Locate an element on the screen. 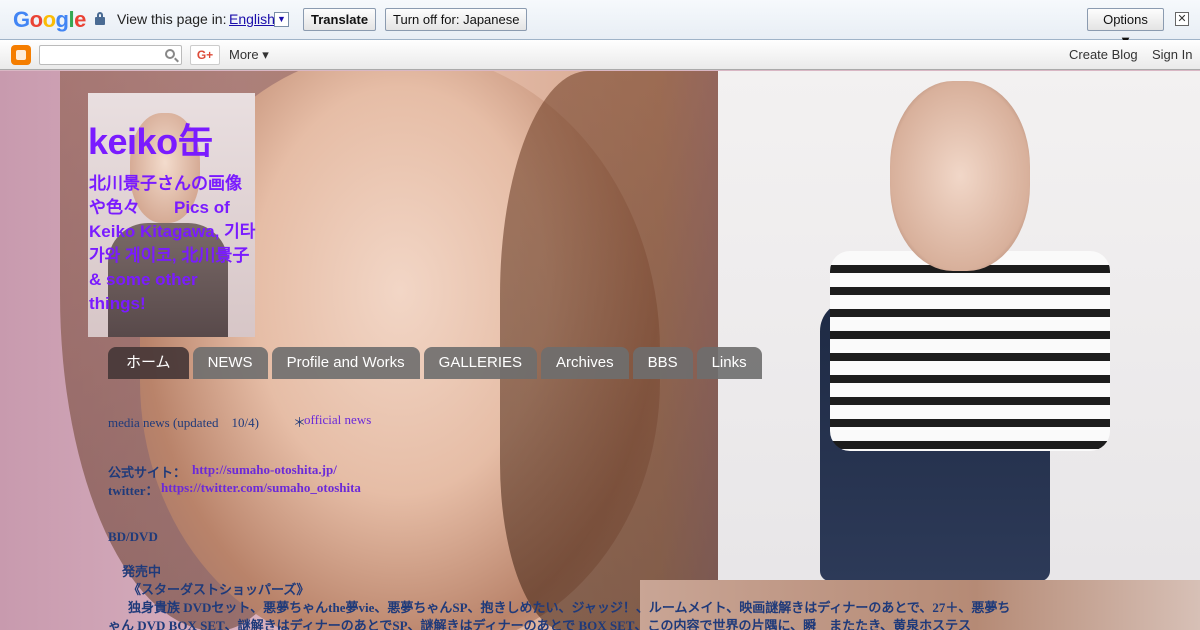  background-portrait-head is located at coordinates (960, 176).